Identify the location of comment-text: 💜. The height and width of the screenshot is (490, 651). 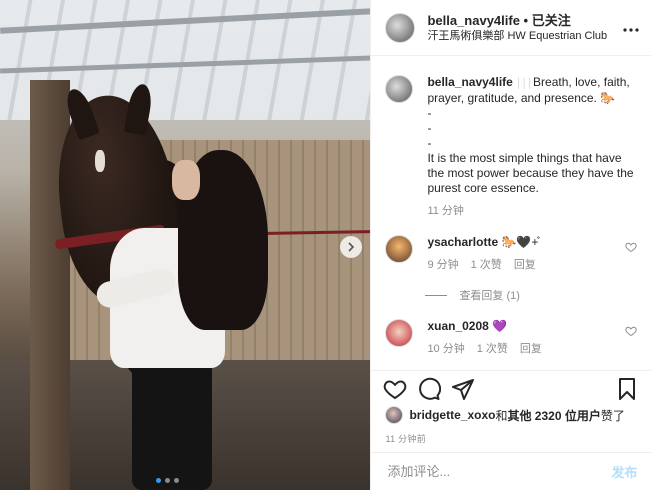
(500, 326).